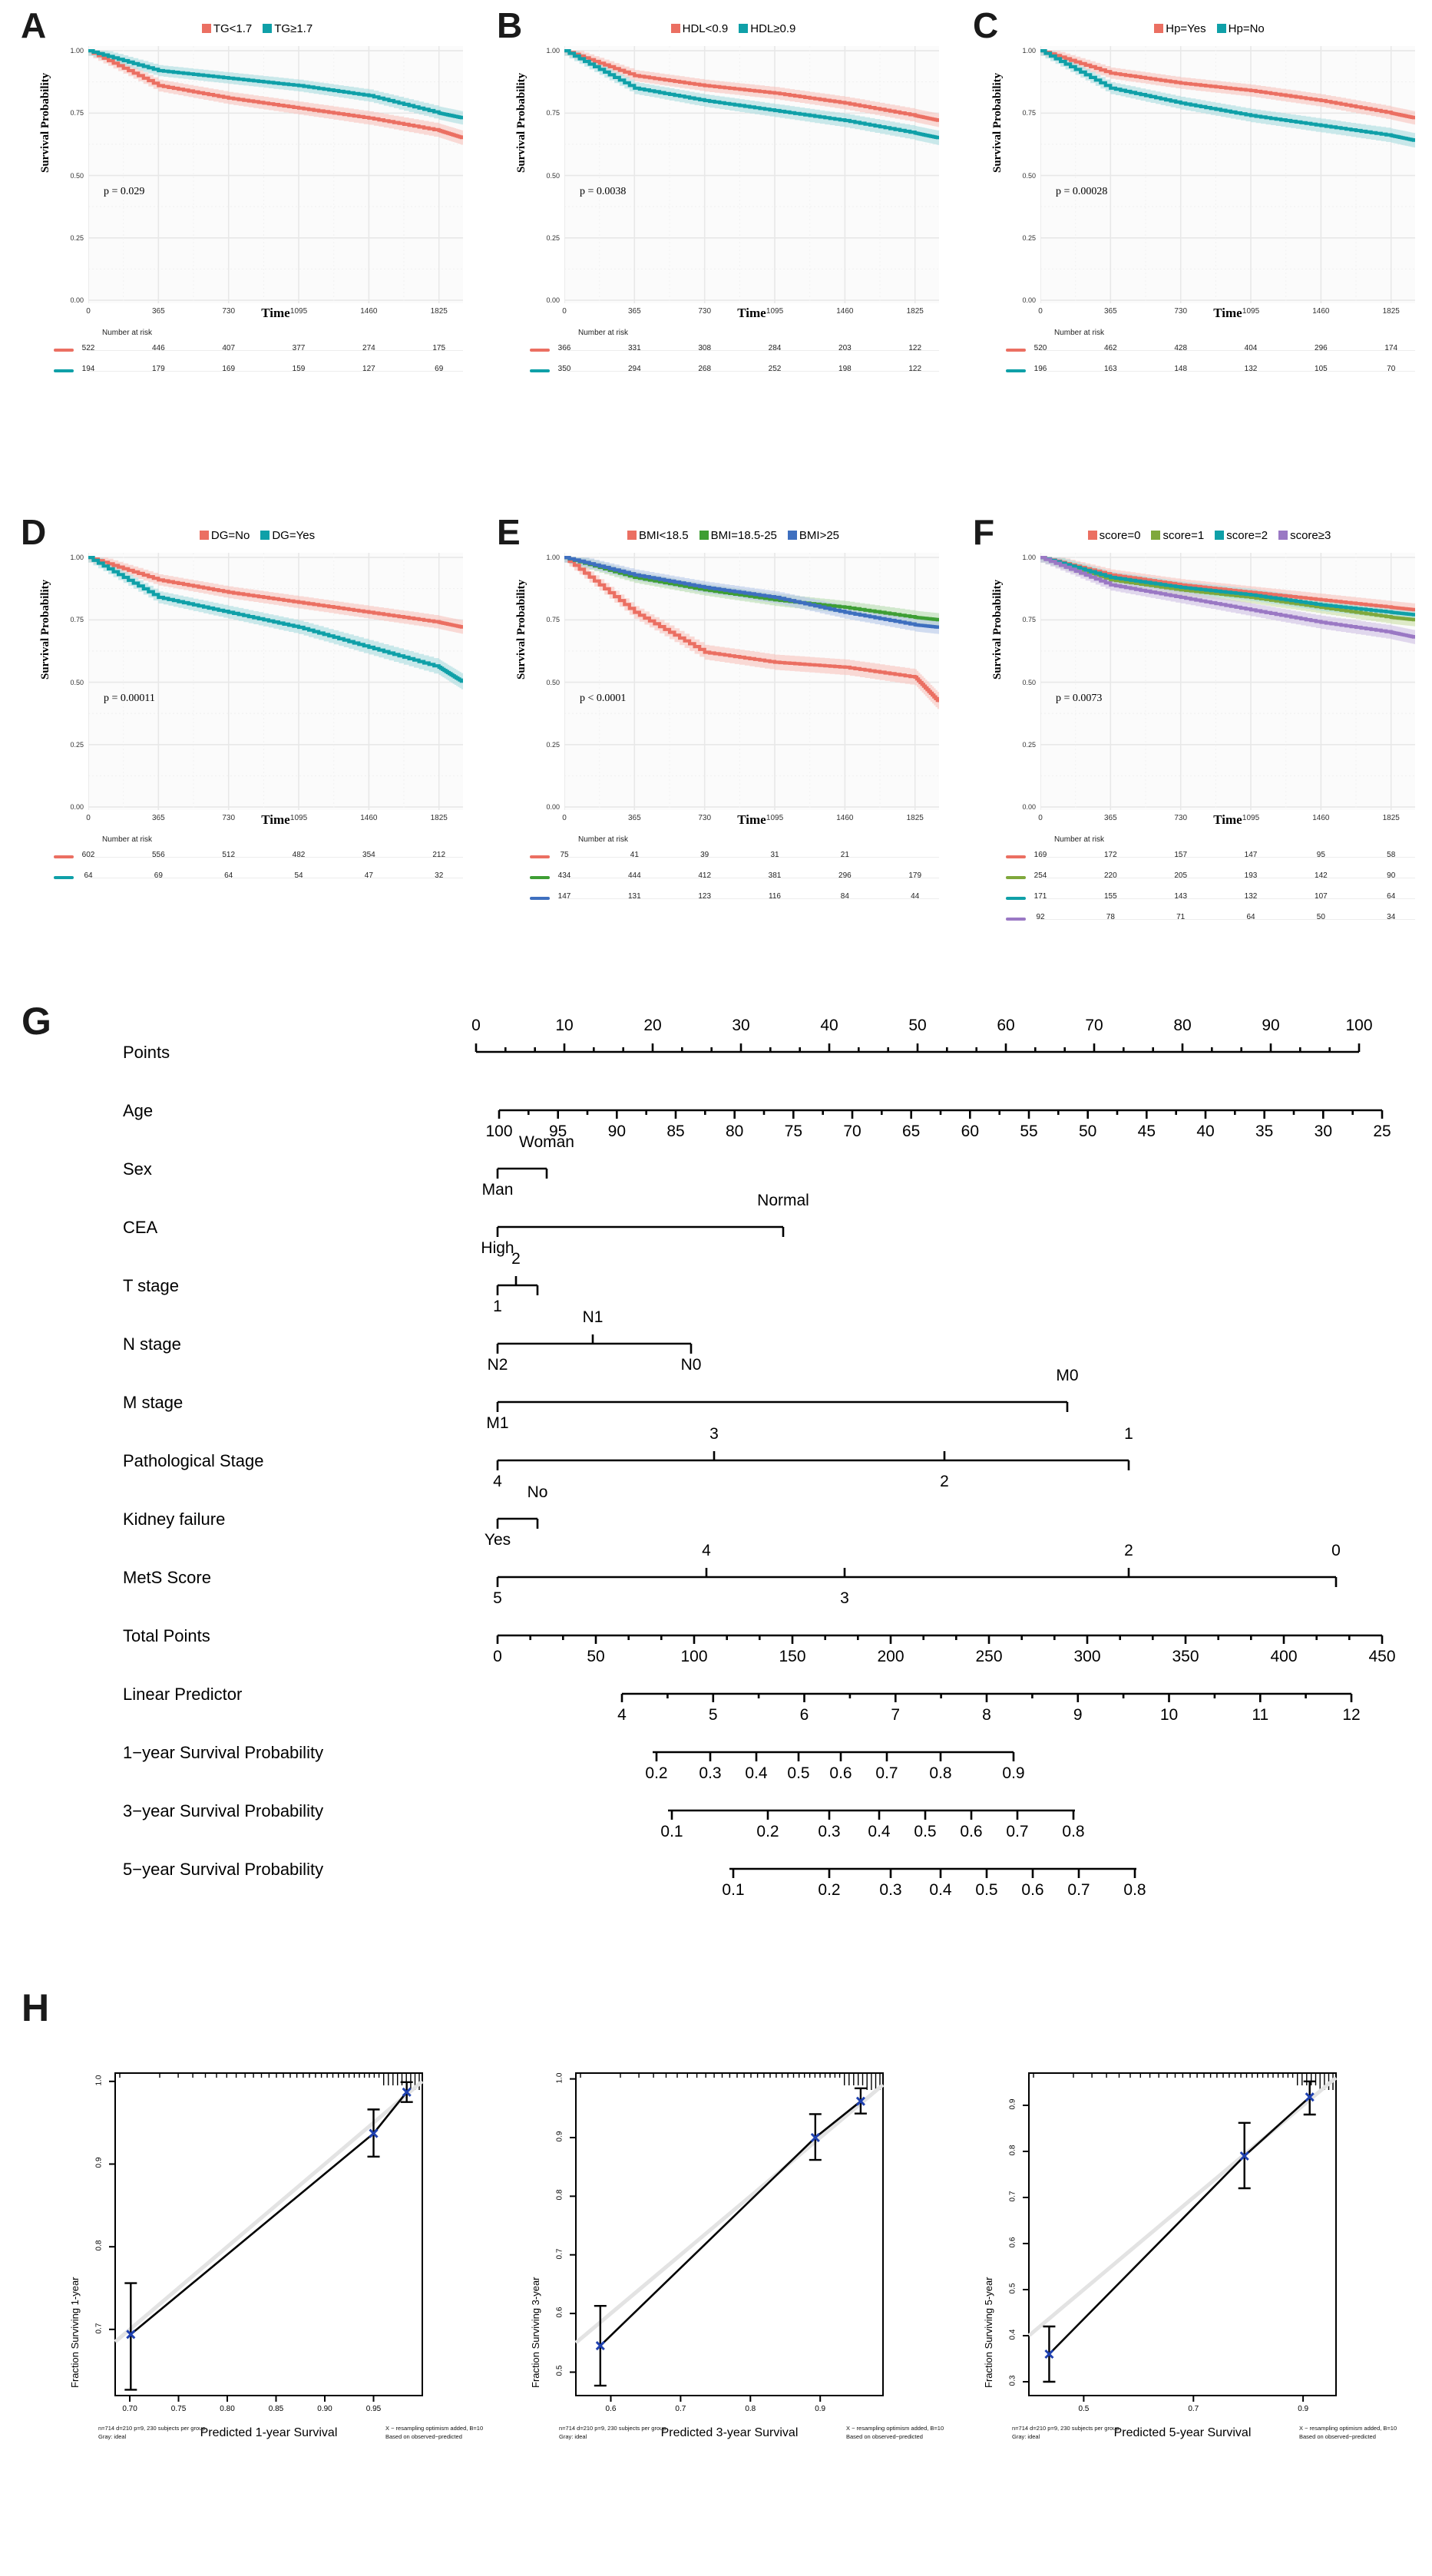  Describe the element at coordinates (783, 1200) in the screenshot. I see `nomogram-category-label-top: Normal` at that location.